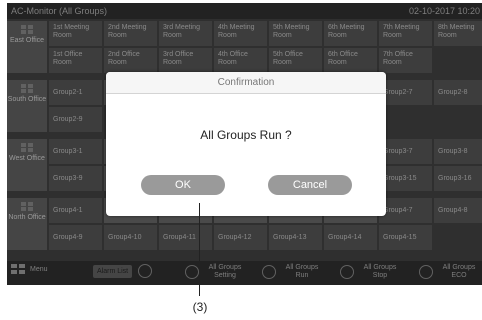 The image size is (482, 320). What do you see at coordinates (200, 307) in the screenshot?
I see `callout-label: (3)` at bounding box center [200, 307].